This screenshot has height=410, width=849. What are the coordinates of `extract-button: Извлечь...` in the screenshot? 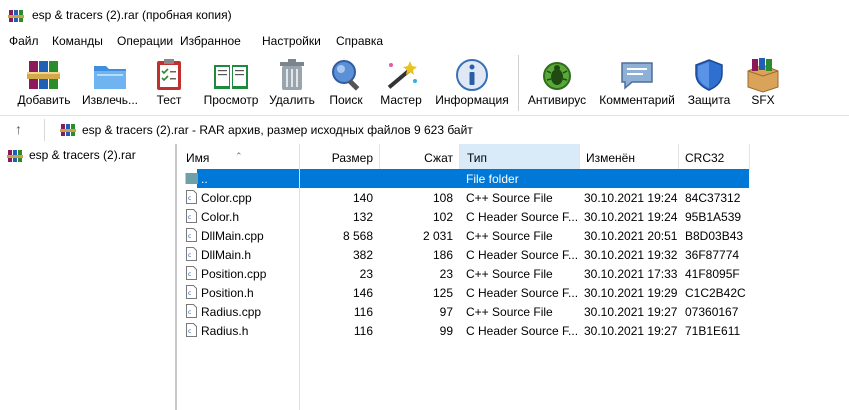 It's located at (110, 82).